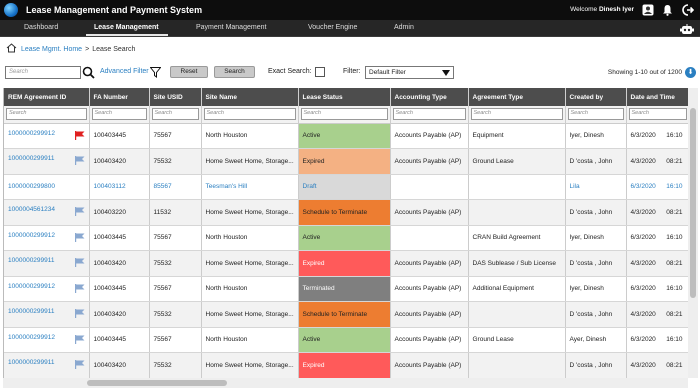 Image resolution: width=700 pixels, height=392 pixels. Describe the element at coordinates (404, 27) in the screenshot. I see `nav-admin: Admin` at that location.